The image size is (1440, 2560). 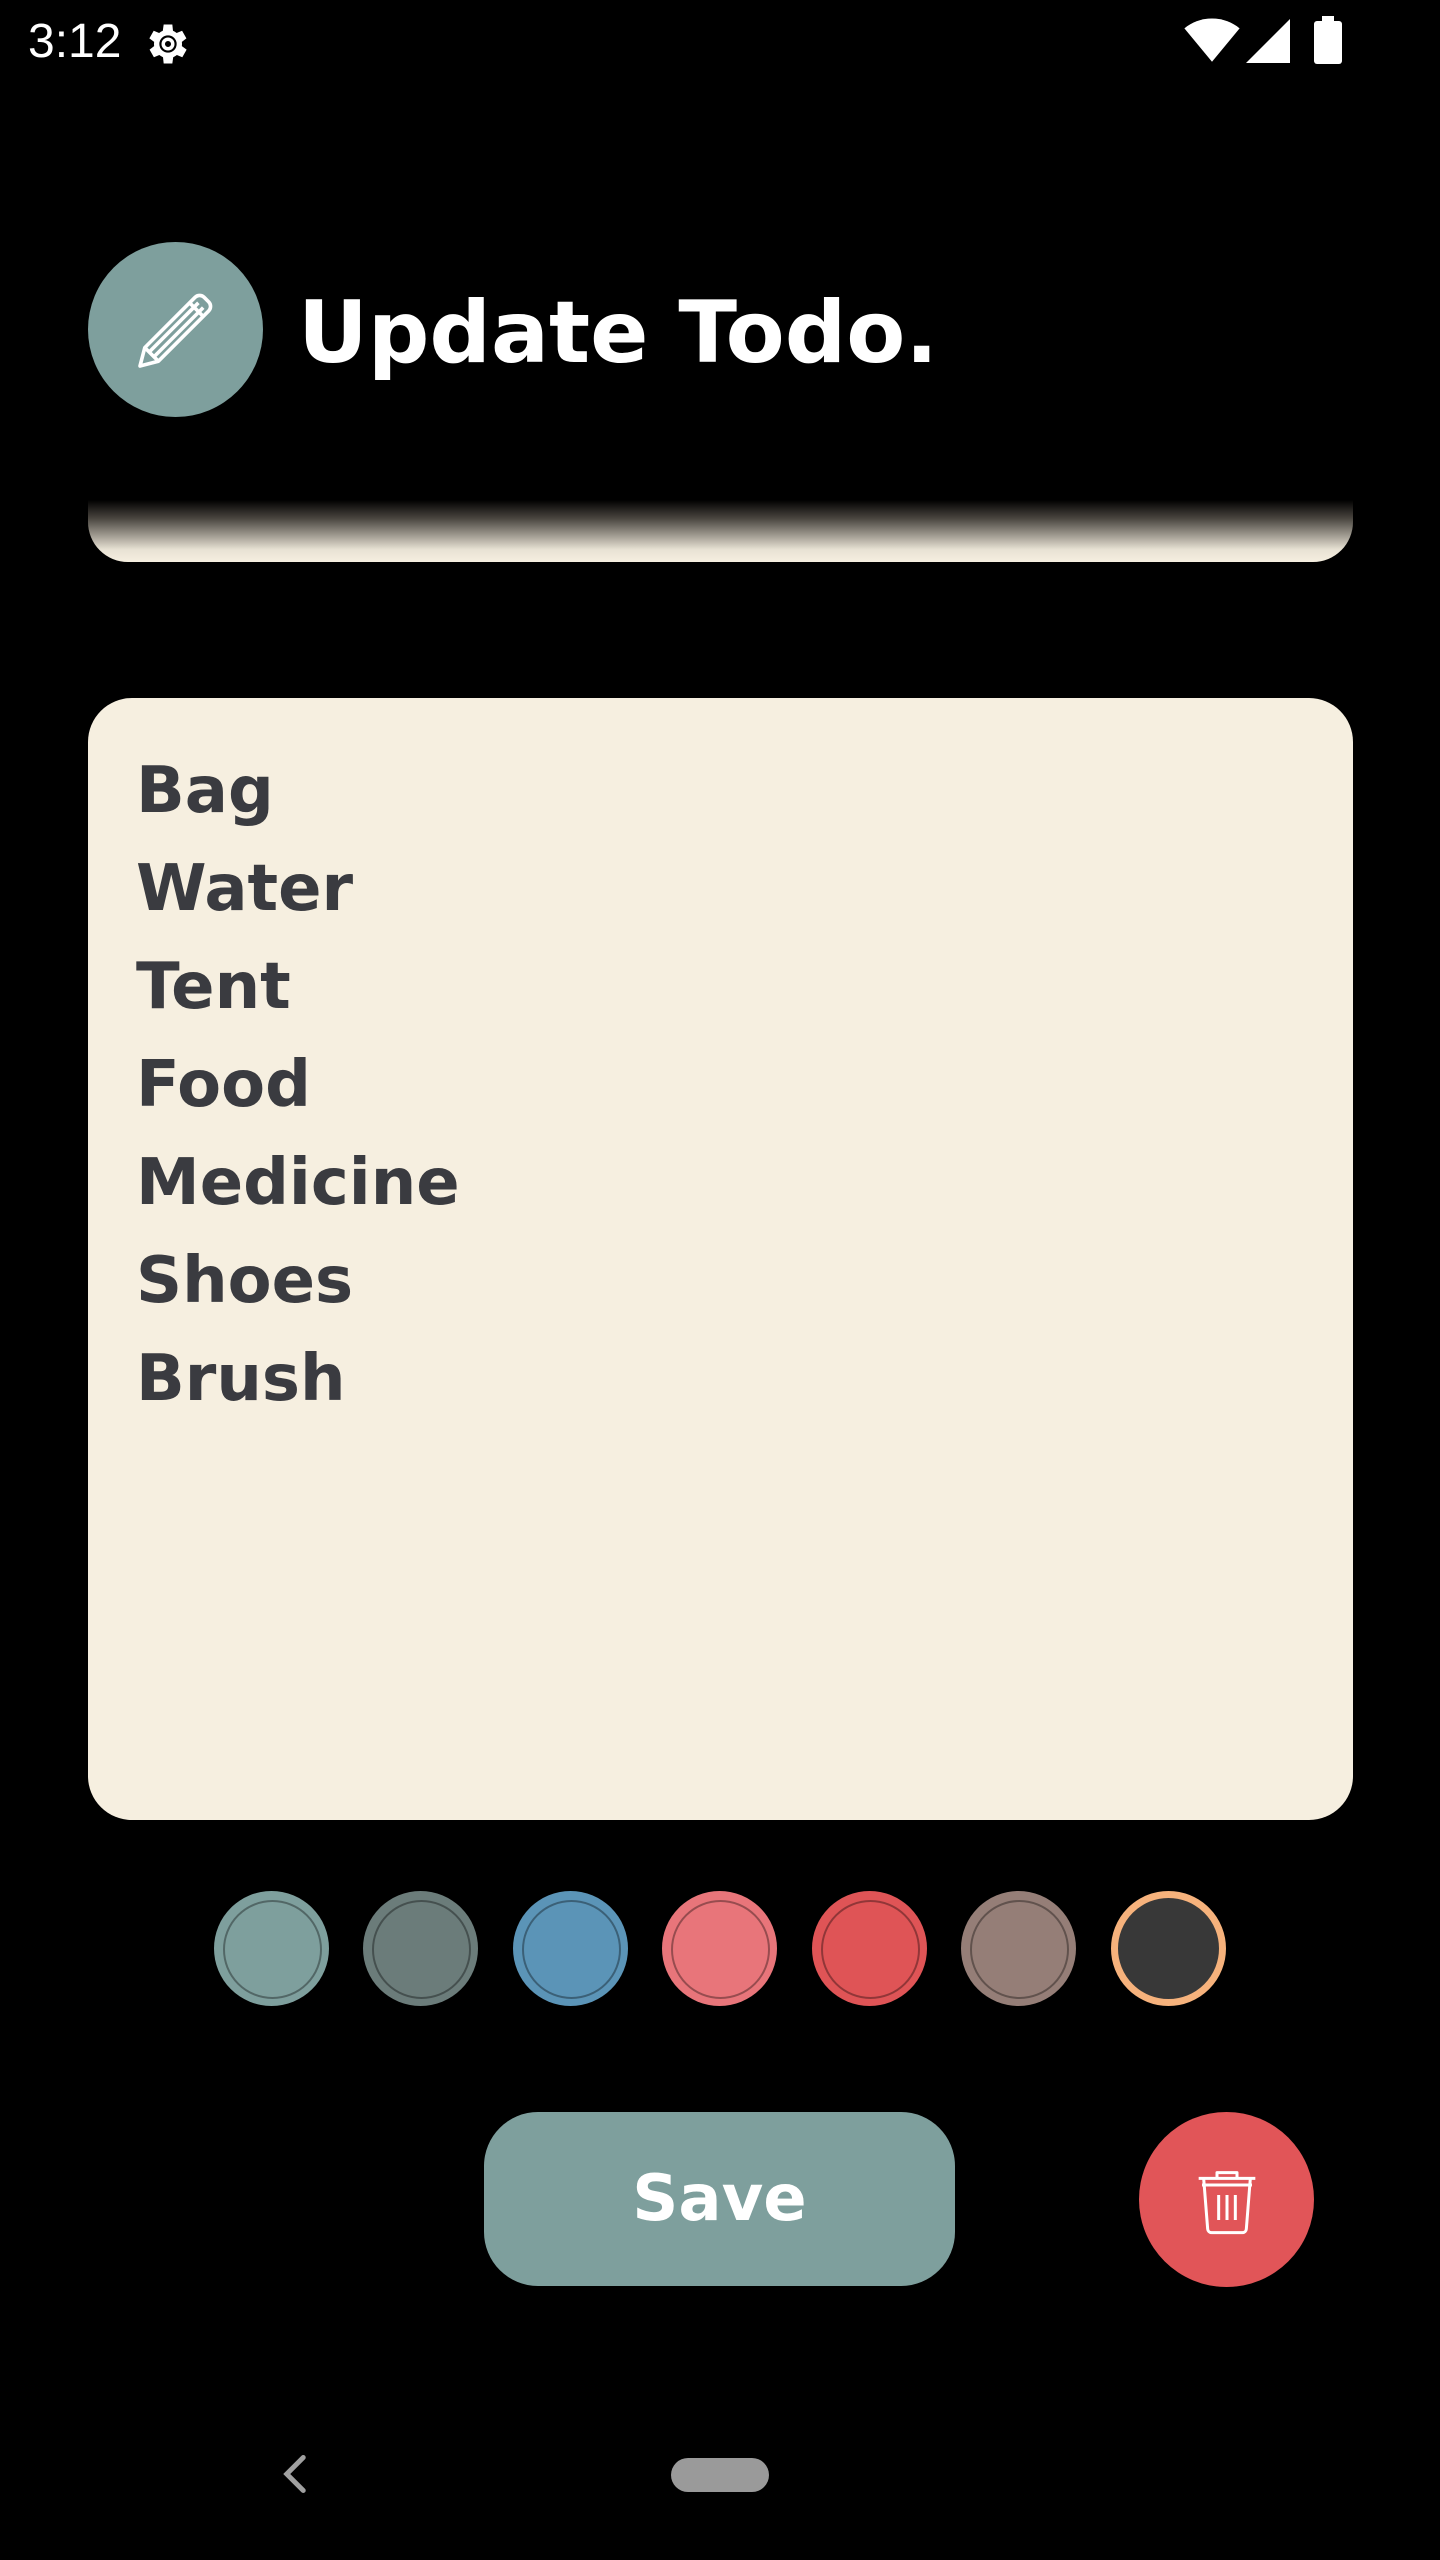 I want to click on save-button: Save, so click(x=719, y=2199).